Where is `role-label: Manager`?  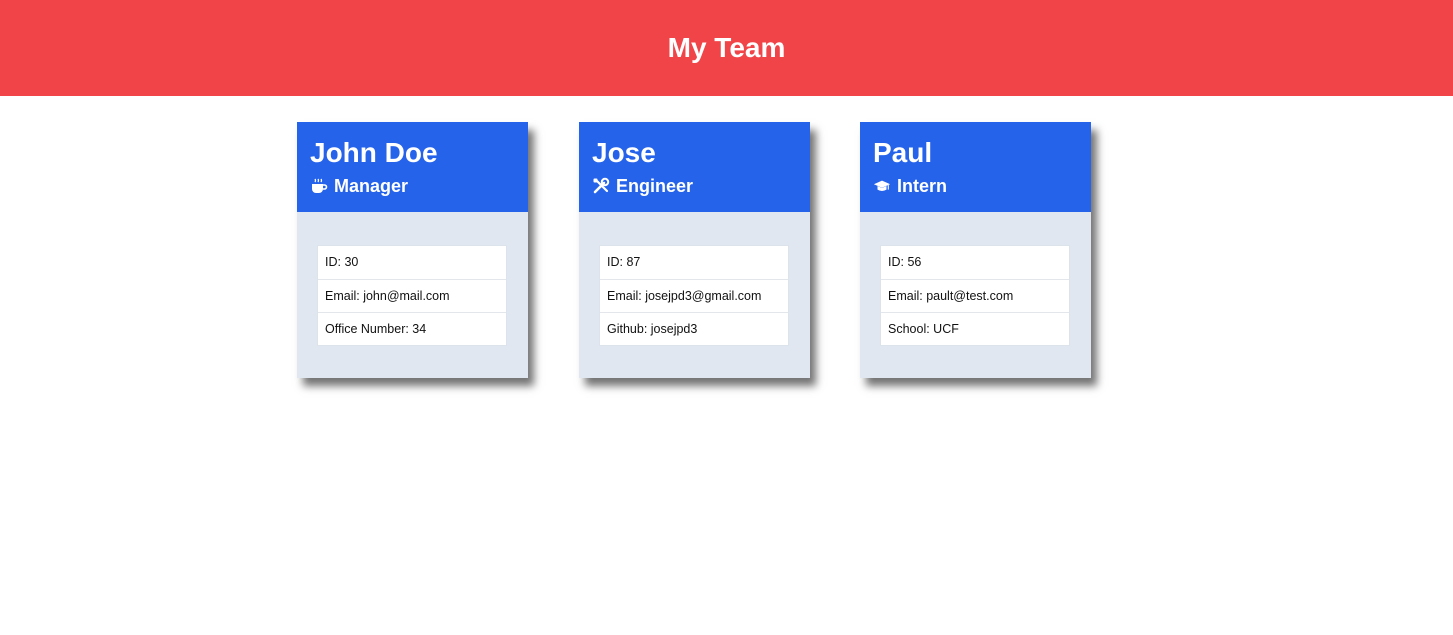
role-label: Manager is located at coordinates (371, 185).